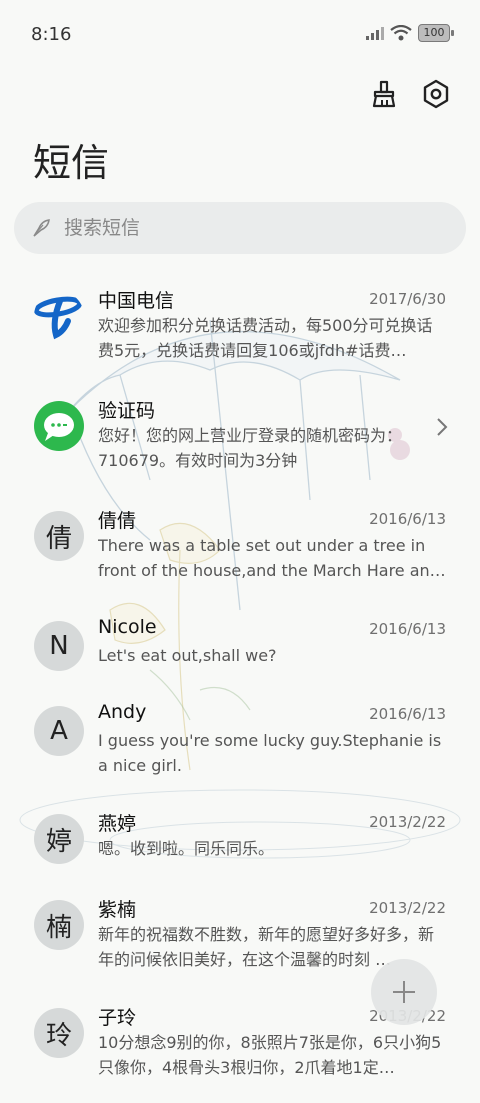 The image size is (480, 1103). I want to click on contact-name: 子玲, so click(117, 1018).